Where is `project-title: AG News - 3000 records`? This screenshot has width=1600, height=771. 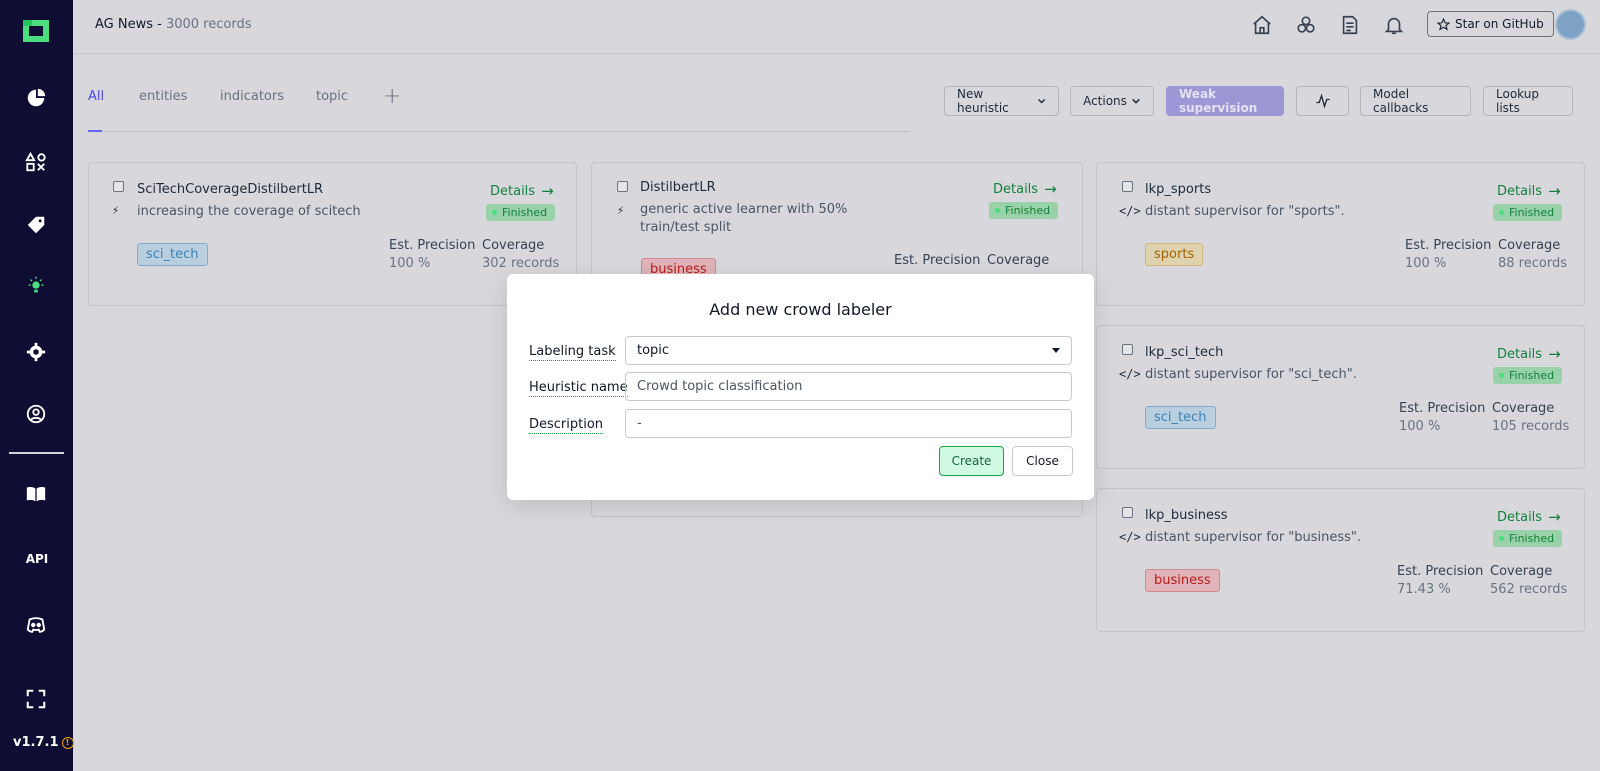
project-title: AG News - 3000 records is located at coordinates (173, 24).